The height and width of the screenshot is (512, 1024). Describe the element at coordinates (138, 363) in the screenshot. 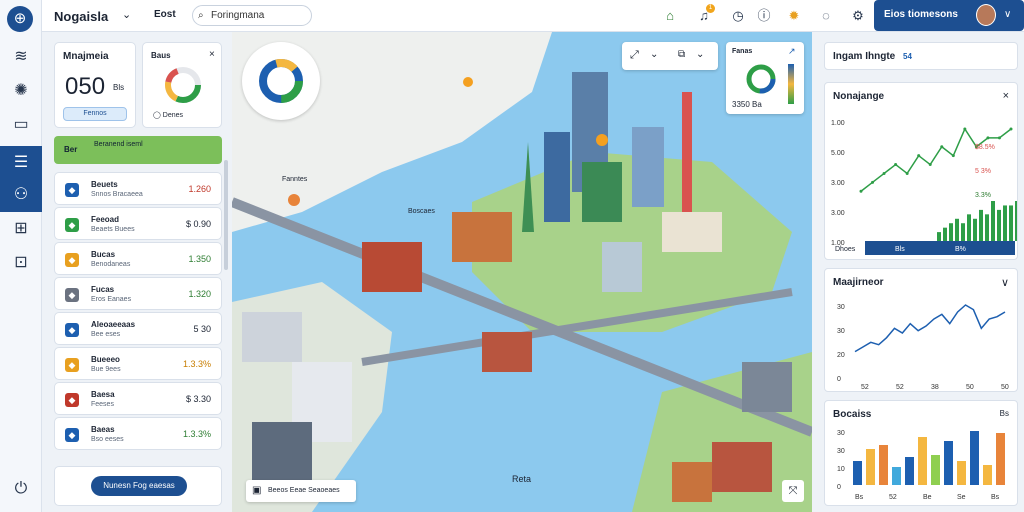

I see `list-item: ◆ Bueeeo Bue 9ees 1.3.3%` at that location.